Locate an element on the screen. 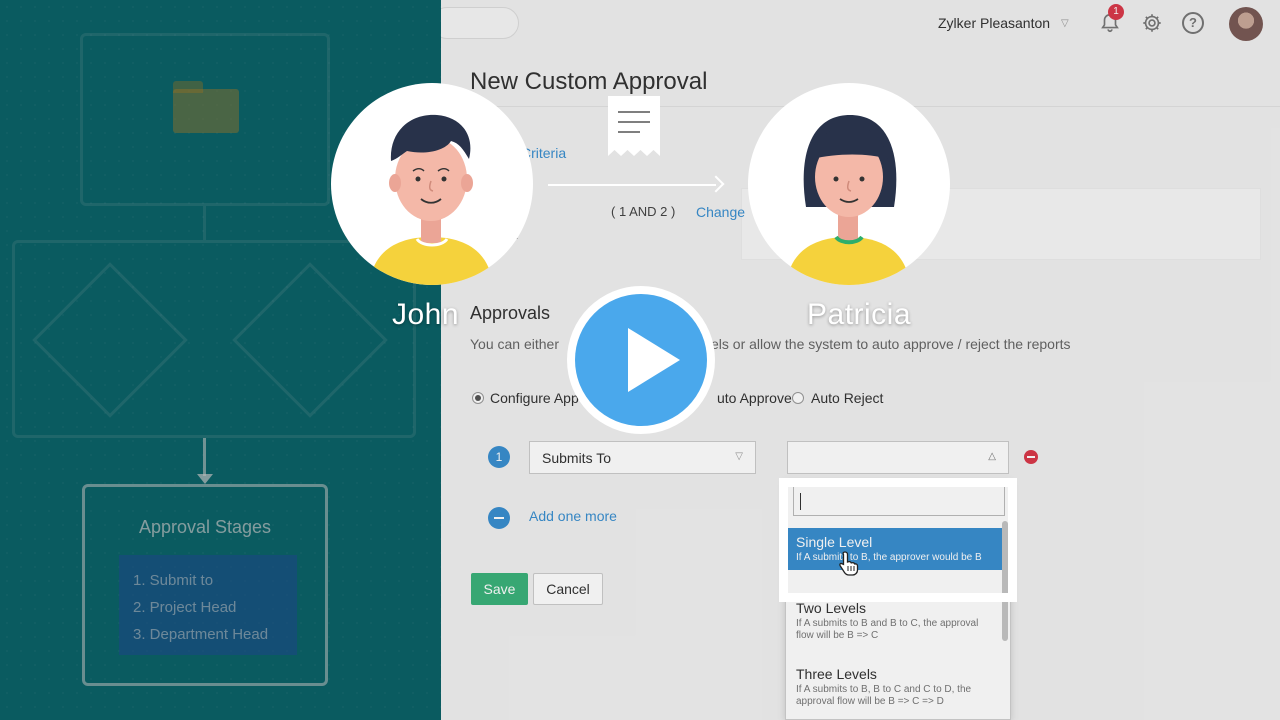 The image size is (1280, 720). hand-cursor-icon is located at coordinates (849, 563).